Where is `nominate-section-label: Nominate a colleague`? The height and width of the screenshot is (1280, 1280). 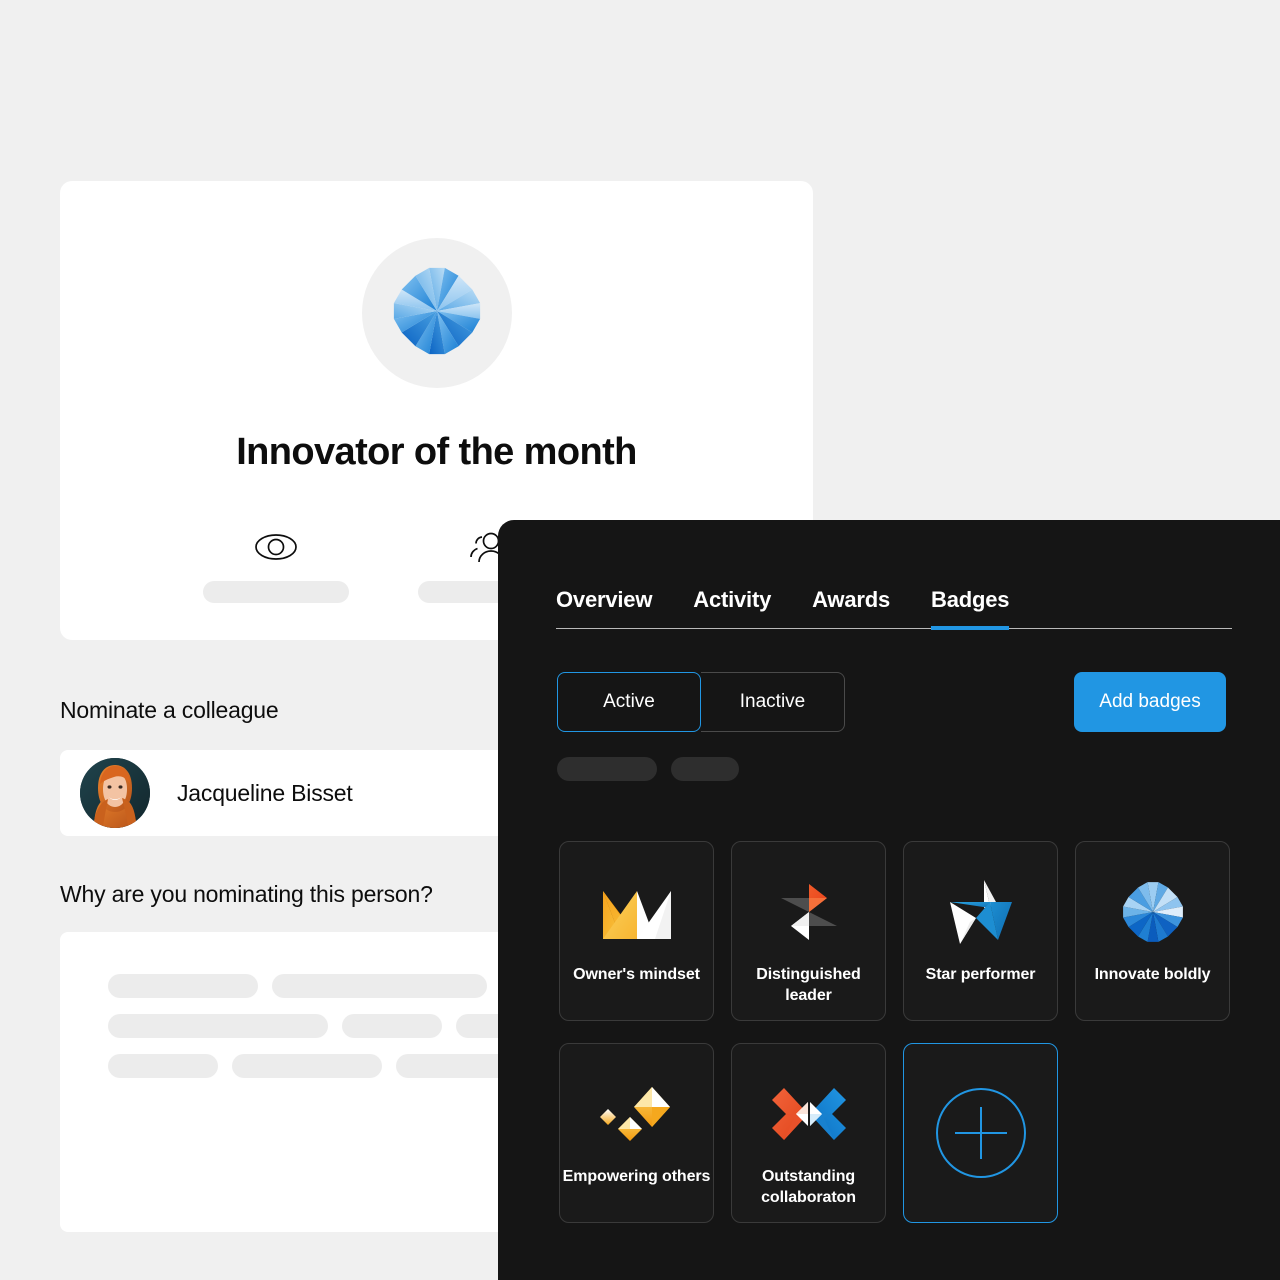
nominate-section-label: Nominate a colleague is located at coordinates (169, 710).